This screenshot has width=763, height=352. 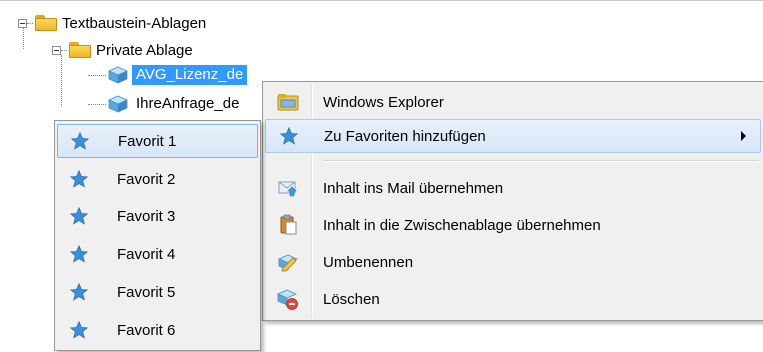 What do you see at coordinates (134, 23) in the screenshot?
I see `tree-node-label: Textbaustein-Ablagen` at bounding box center [134, 23].